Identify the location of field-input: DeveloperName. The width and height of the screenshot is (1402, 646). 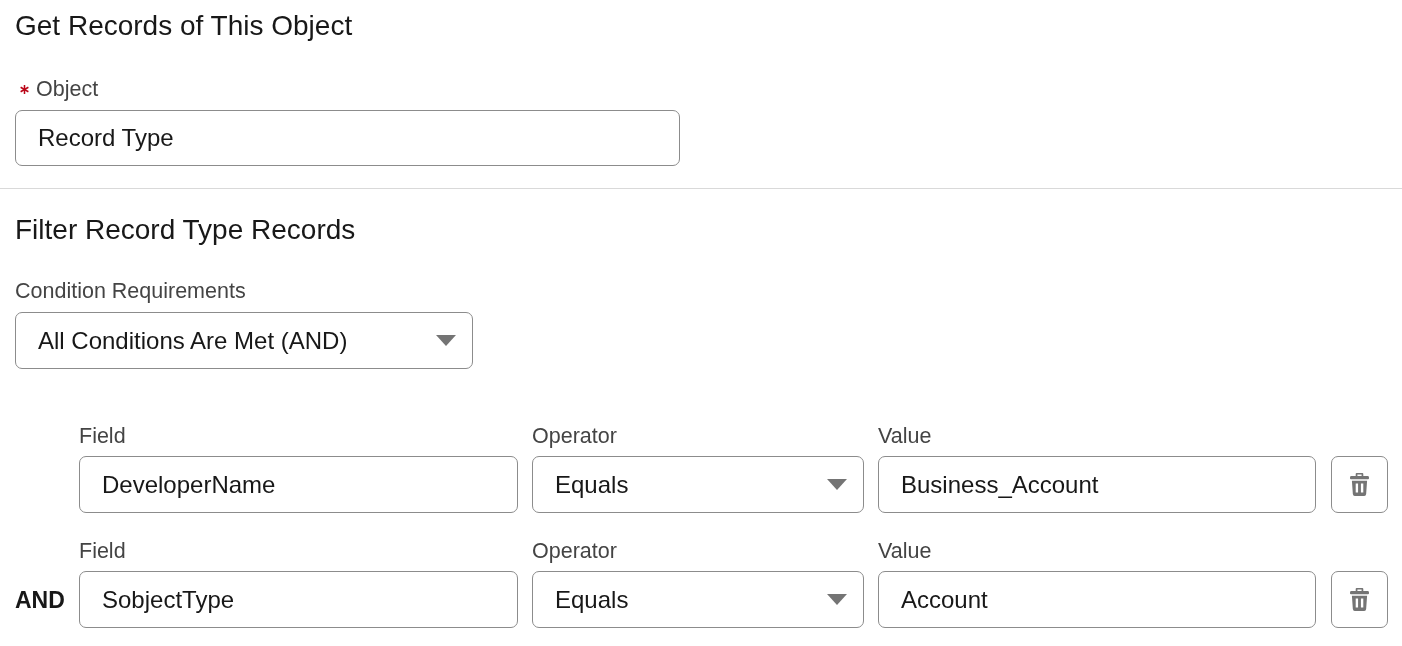
(298, 484).